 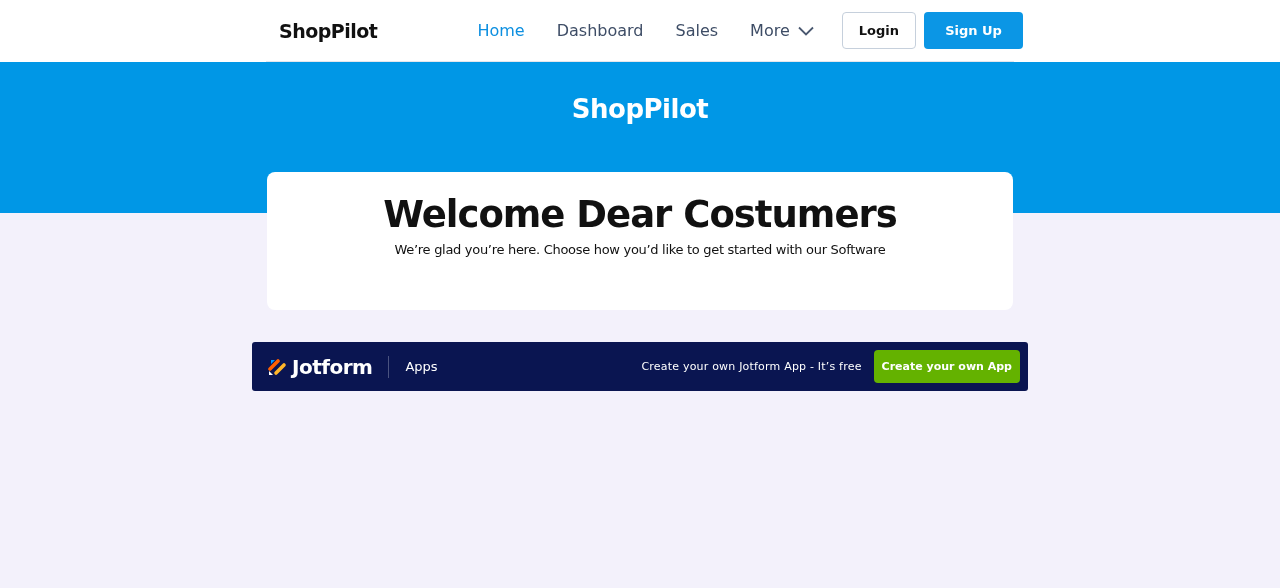 What do you see at coordinates (332, 366) in the screenshot?
I see `jotform-wordmark: Jotform` at bounding box center [332, 366].